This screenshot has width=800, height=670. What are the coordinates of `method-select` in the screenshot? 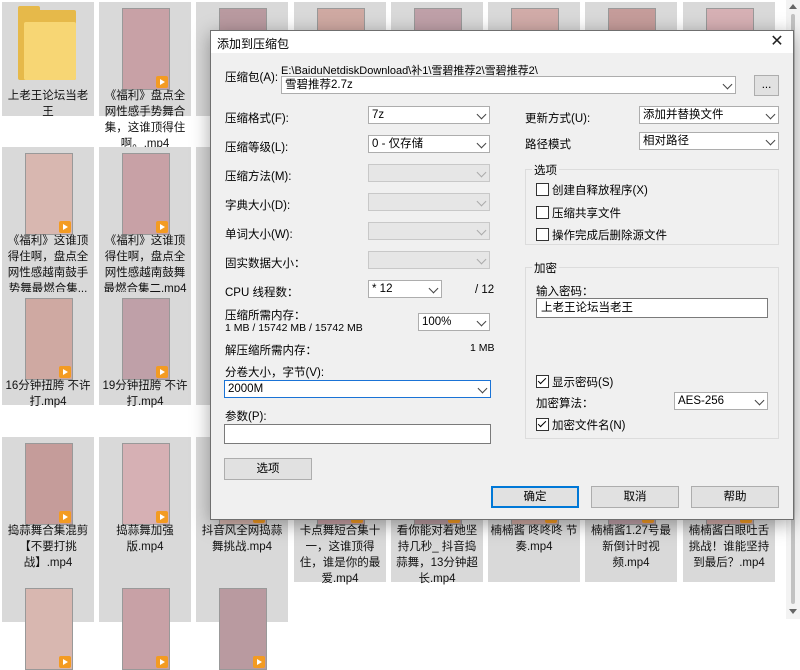 It's located at (429, 173).